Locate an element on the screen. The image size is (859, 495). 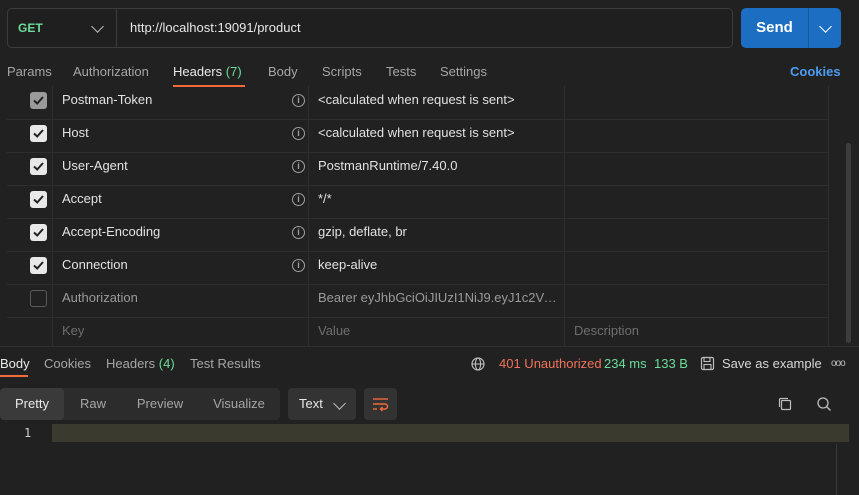
response-tab-headers: Headers (4) is located at coordinates (140, 364).